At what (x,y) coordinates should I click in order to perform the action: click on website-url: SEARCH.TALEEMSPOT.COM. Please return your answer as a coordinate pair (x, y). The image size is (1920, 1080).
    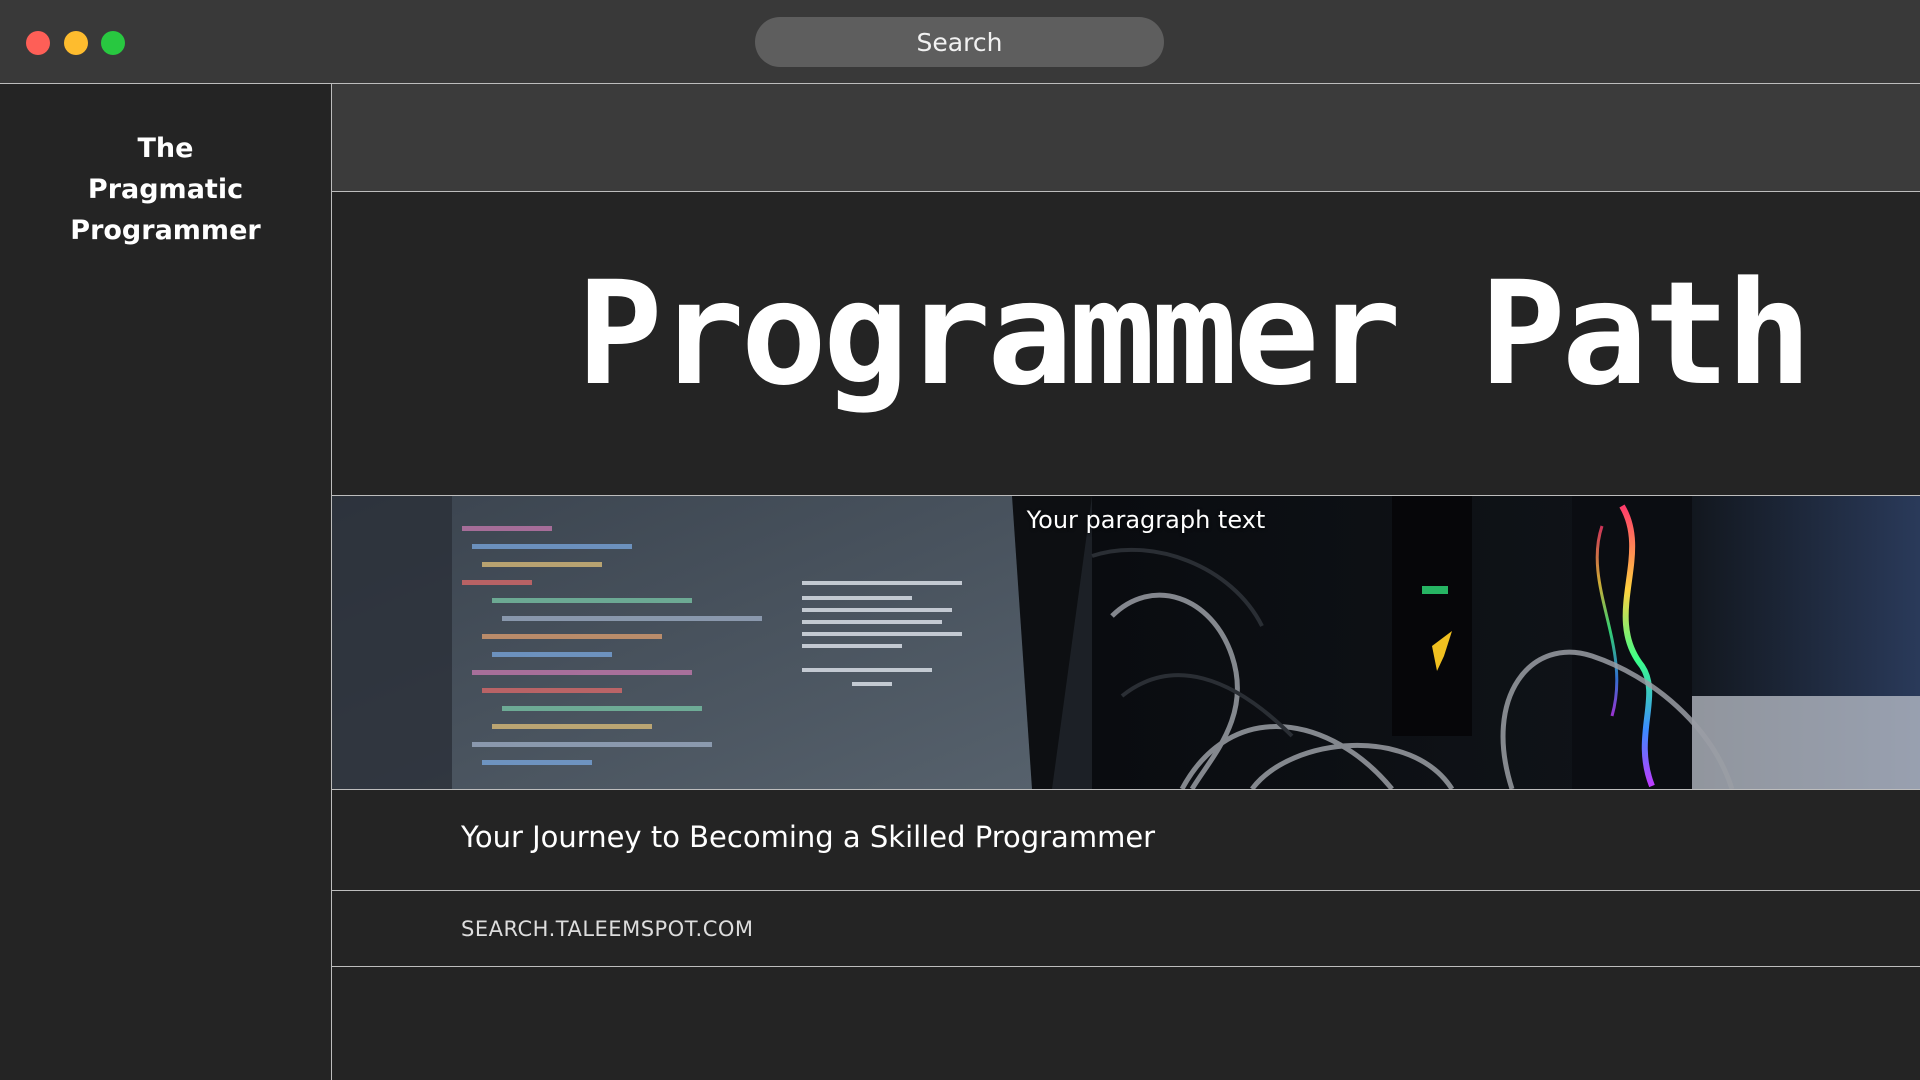
    Looking at the image, I should click on (607, 929).